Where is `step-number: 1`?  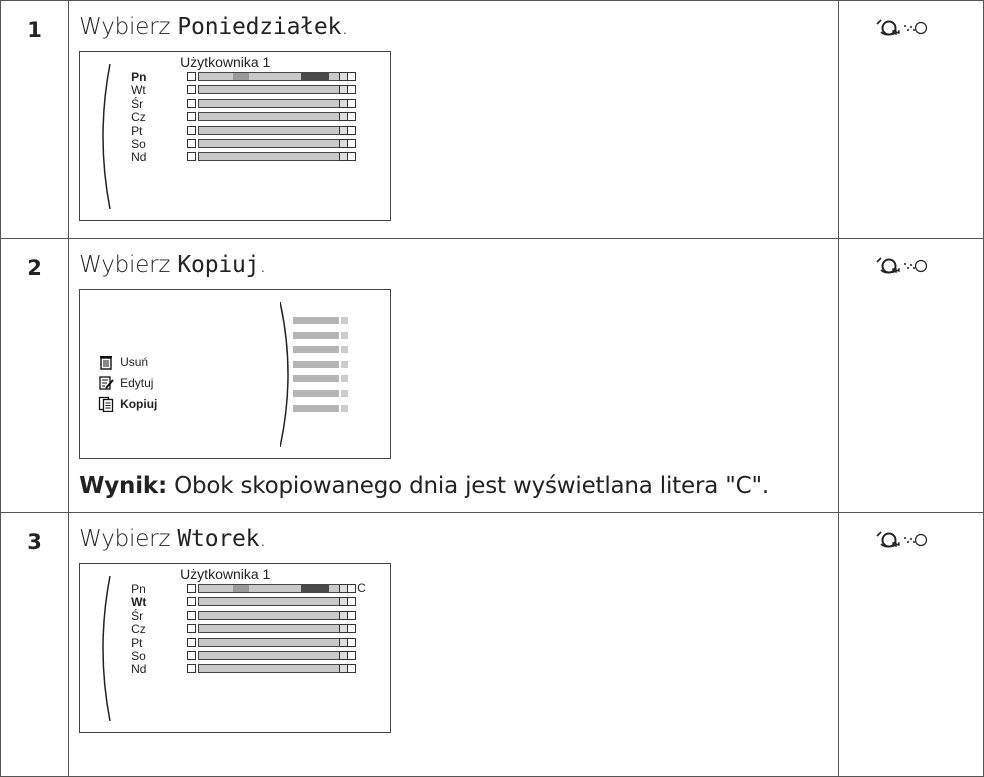
step-number: 1 is located at coordinates (34, 30).